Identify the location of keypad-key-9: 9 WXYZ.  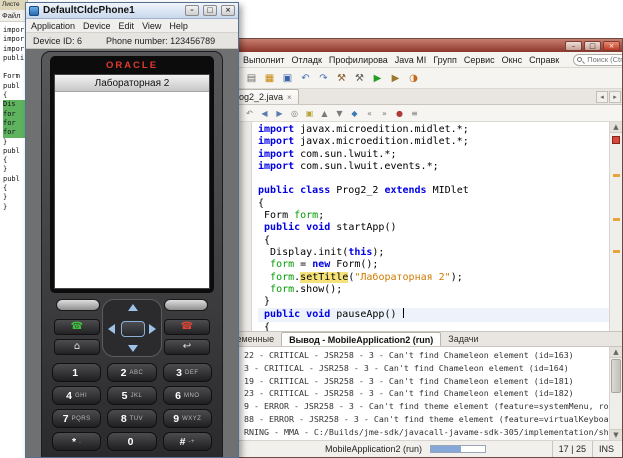
(187, 418).